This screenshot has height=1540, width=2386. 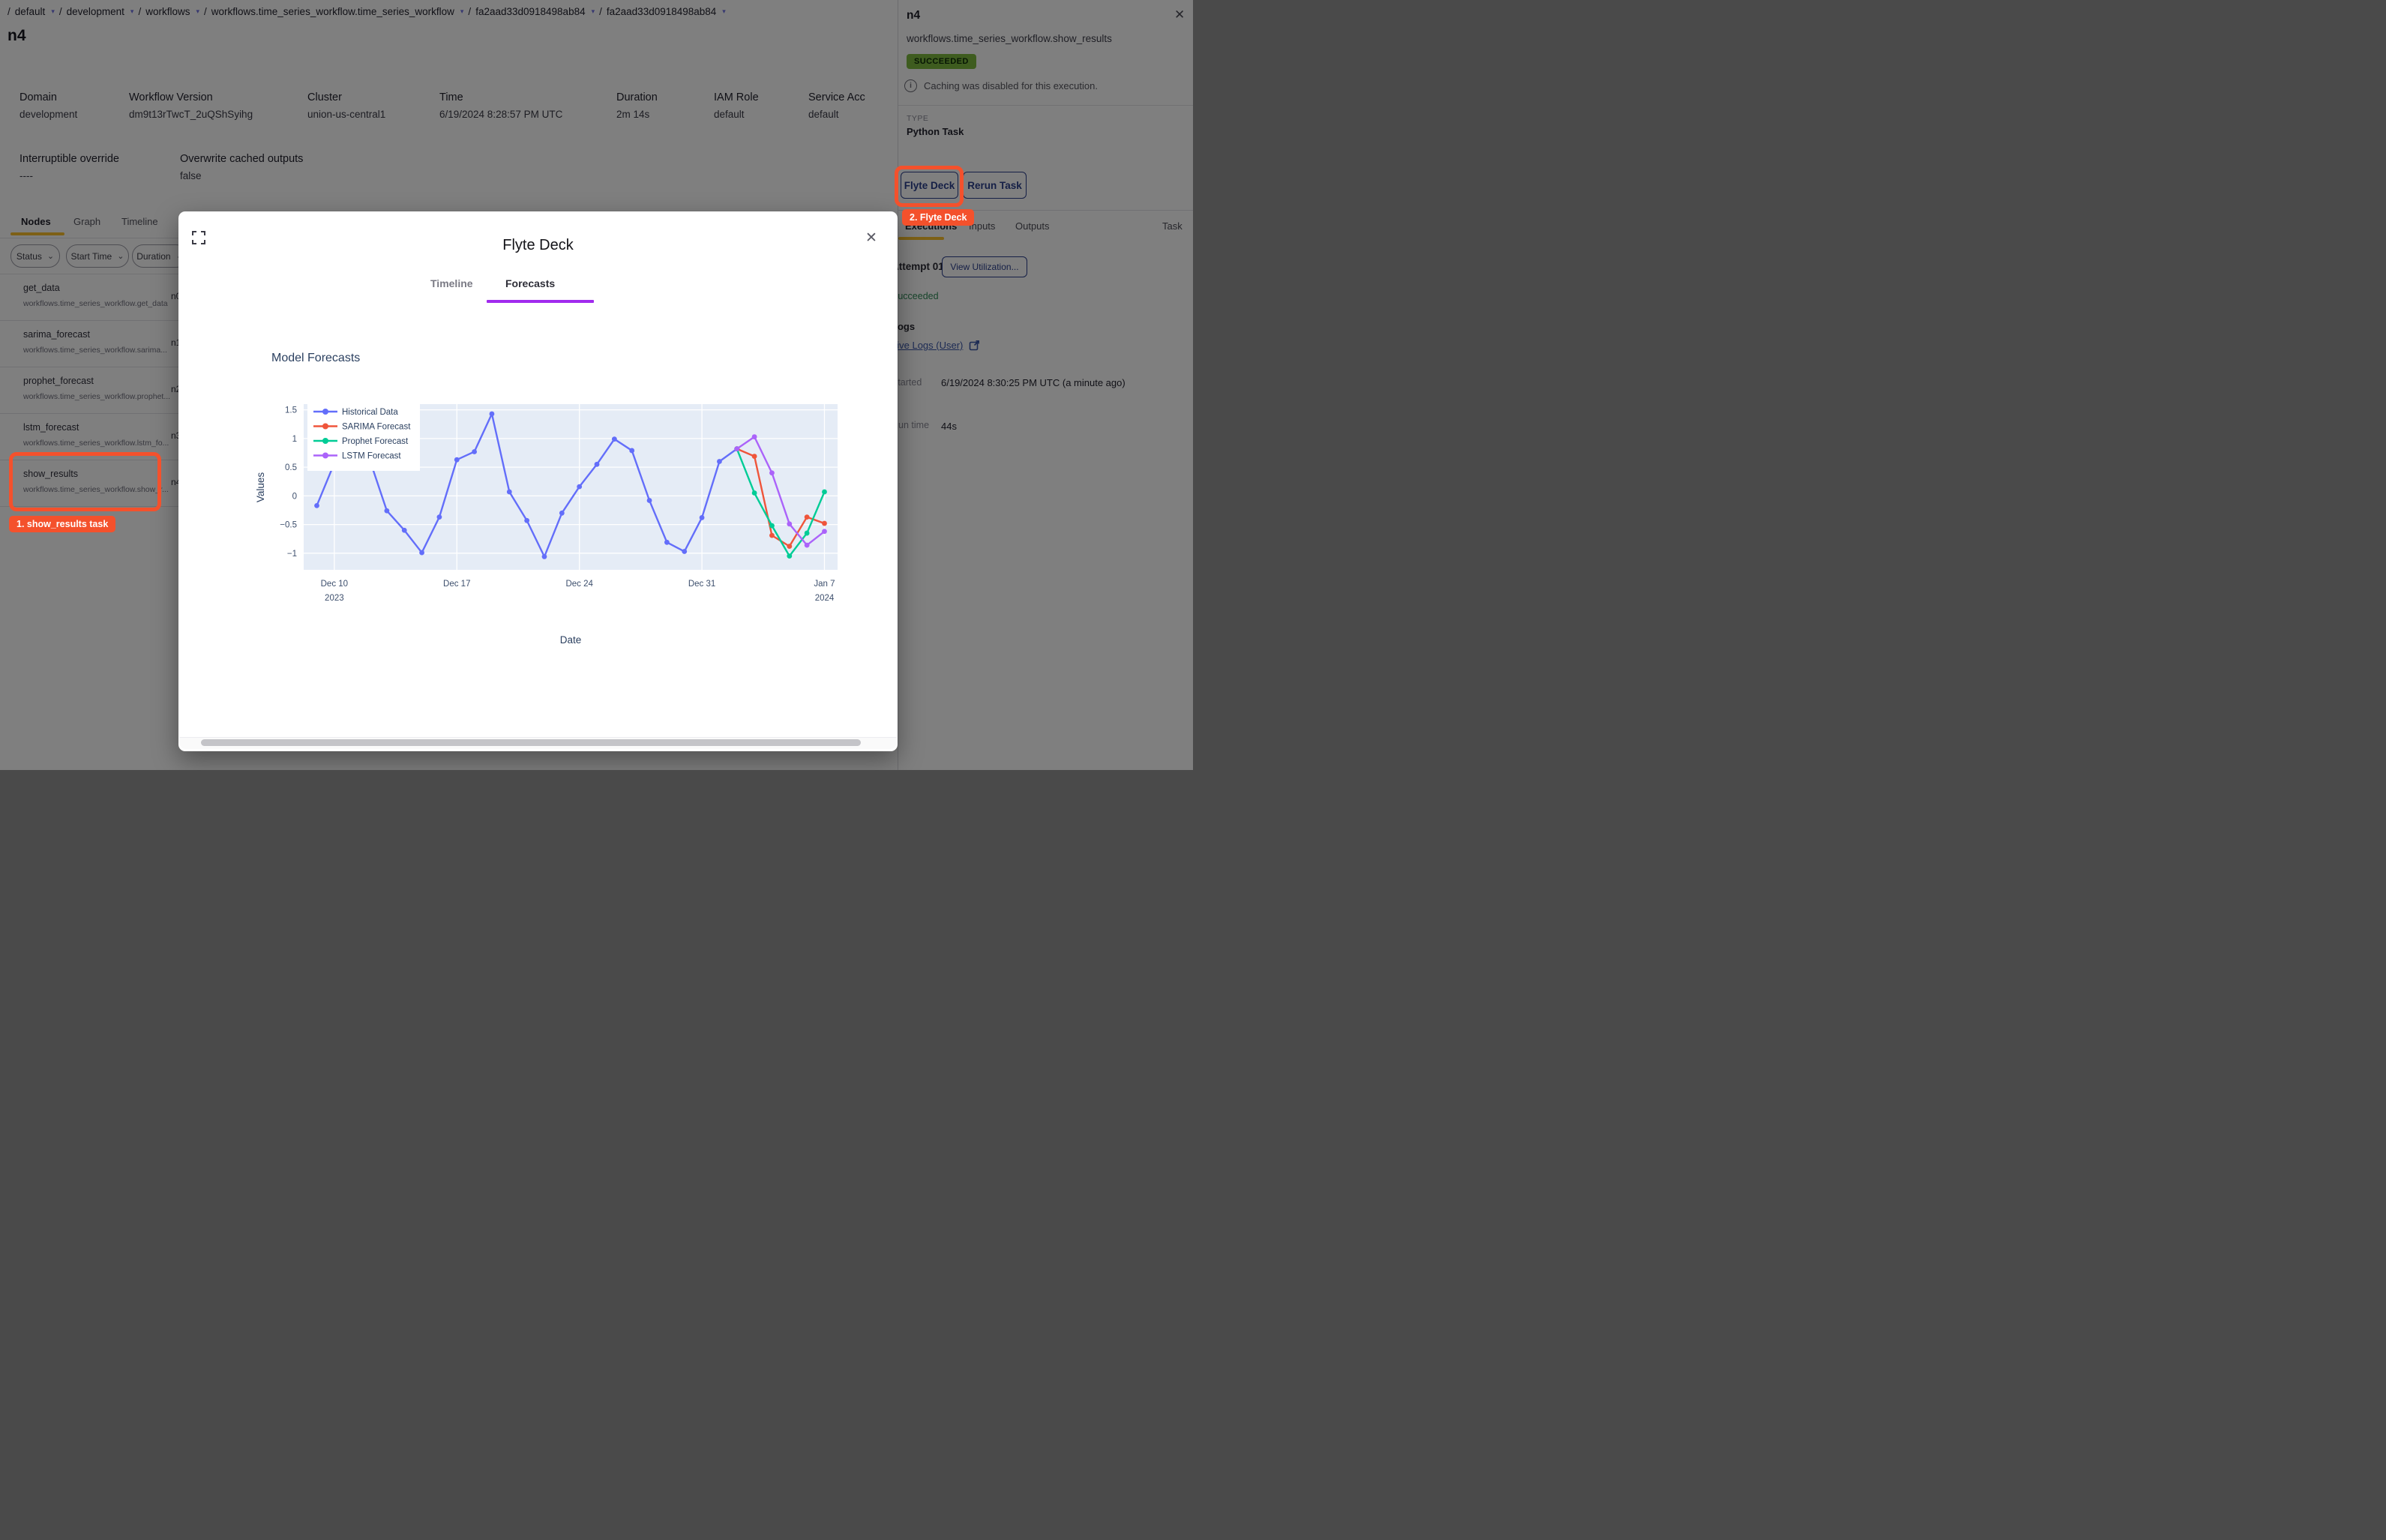 What do you see at coordinates (260, 487) in the screenshot?
I see `y-axis-title: Values` at bounding box center [260, 487].